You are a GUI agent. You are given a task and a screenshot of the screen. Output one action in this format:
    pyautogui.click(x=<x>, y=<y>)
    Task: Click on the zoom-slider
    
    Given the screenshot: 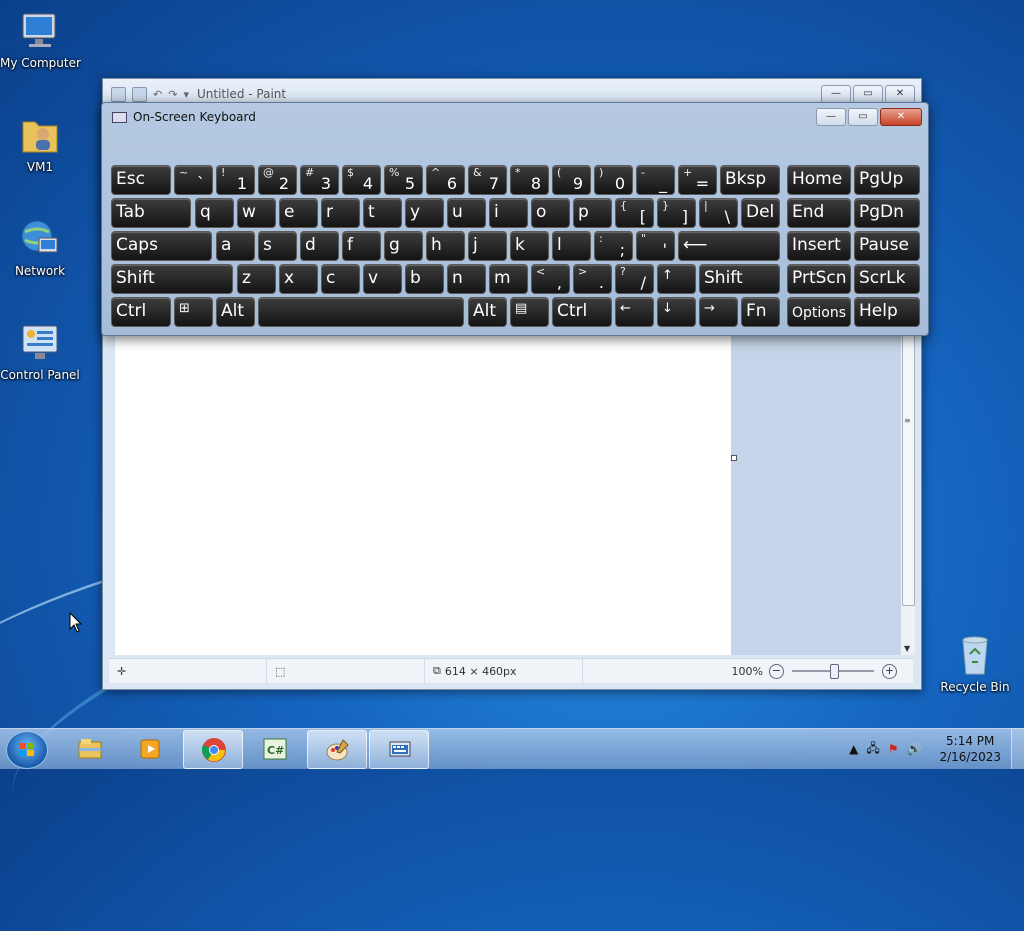 What is the action you would take?
    pyautogui.click(x=833, y=671)
    